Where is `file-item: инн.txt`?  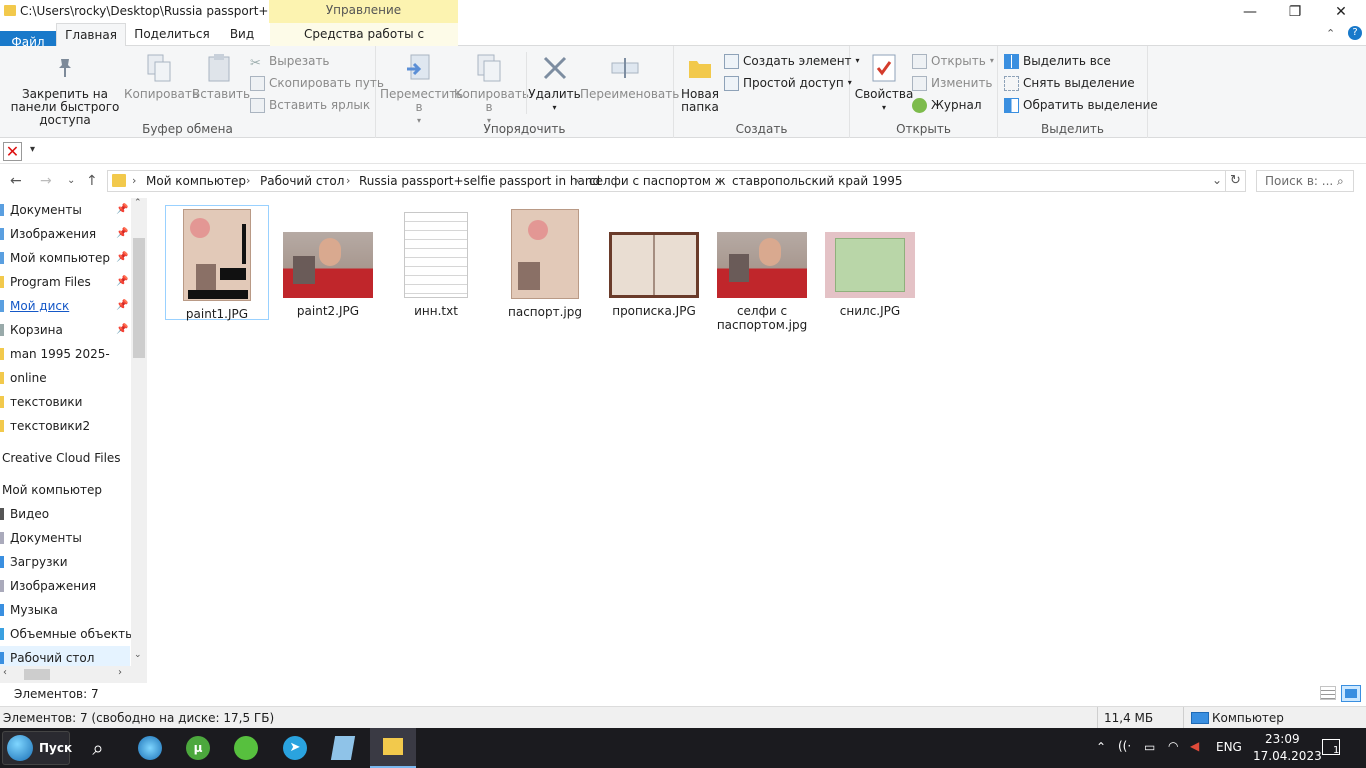 file-item: инн.txt is located at coordinates (436, 262).